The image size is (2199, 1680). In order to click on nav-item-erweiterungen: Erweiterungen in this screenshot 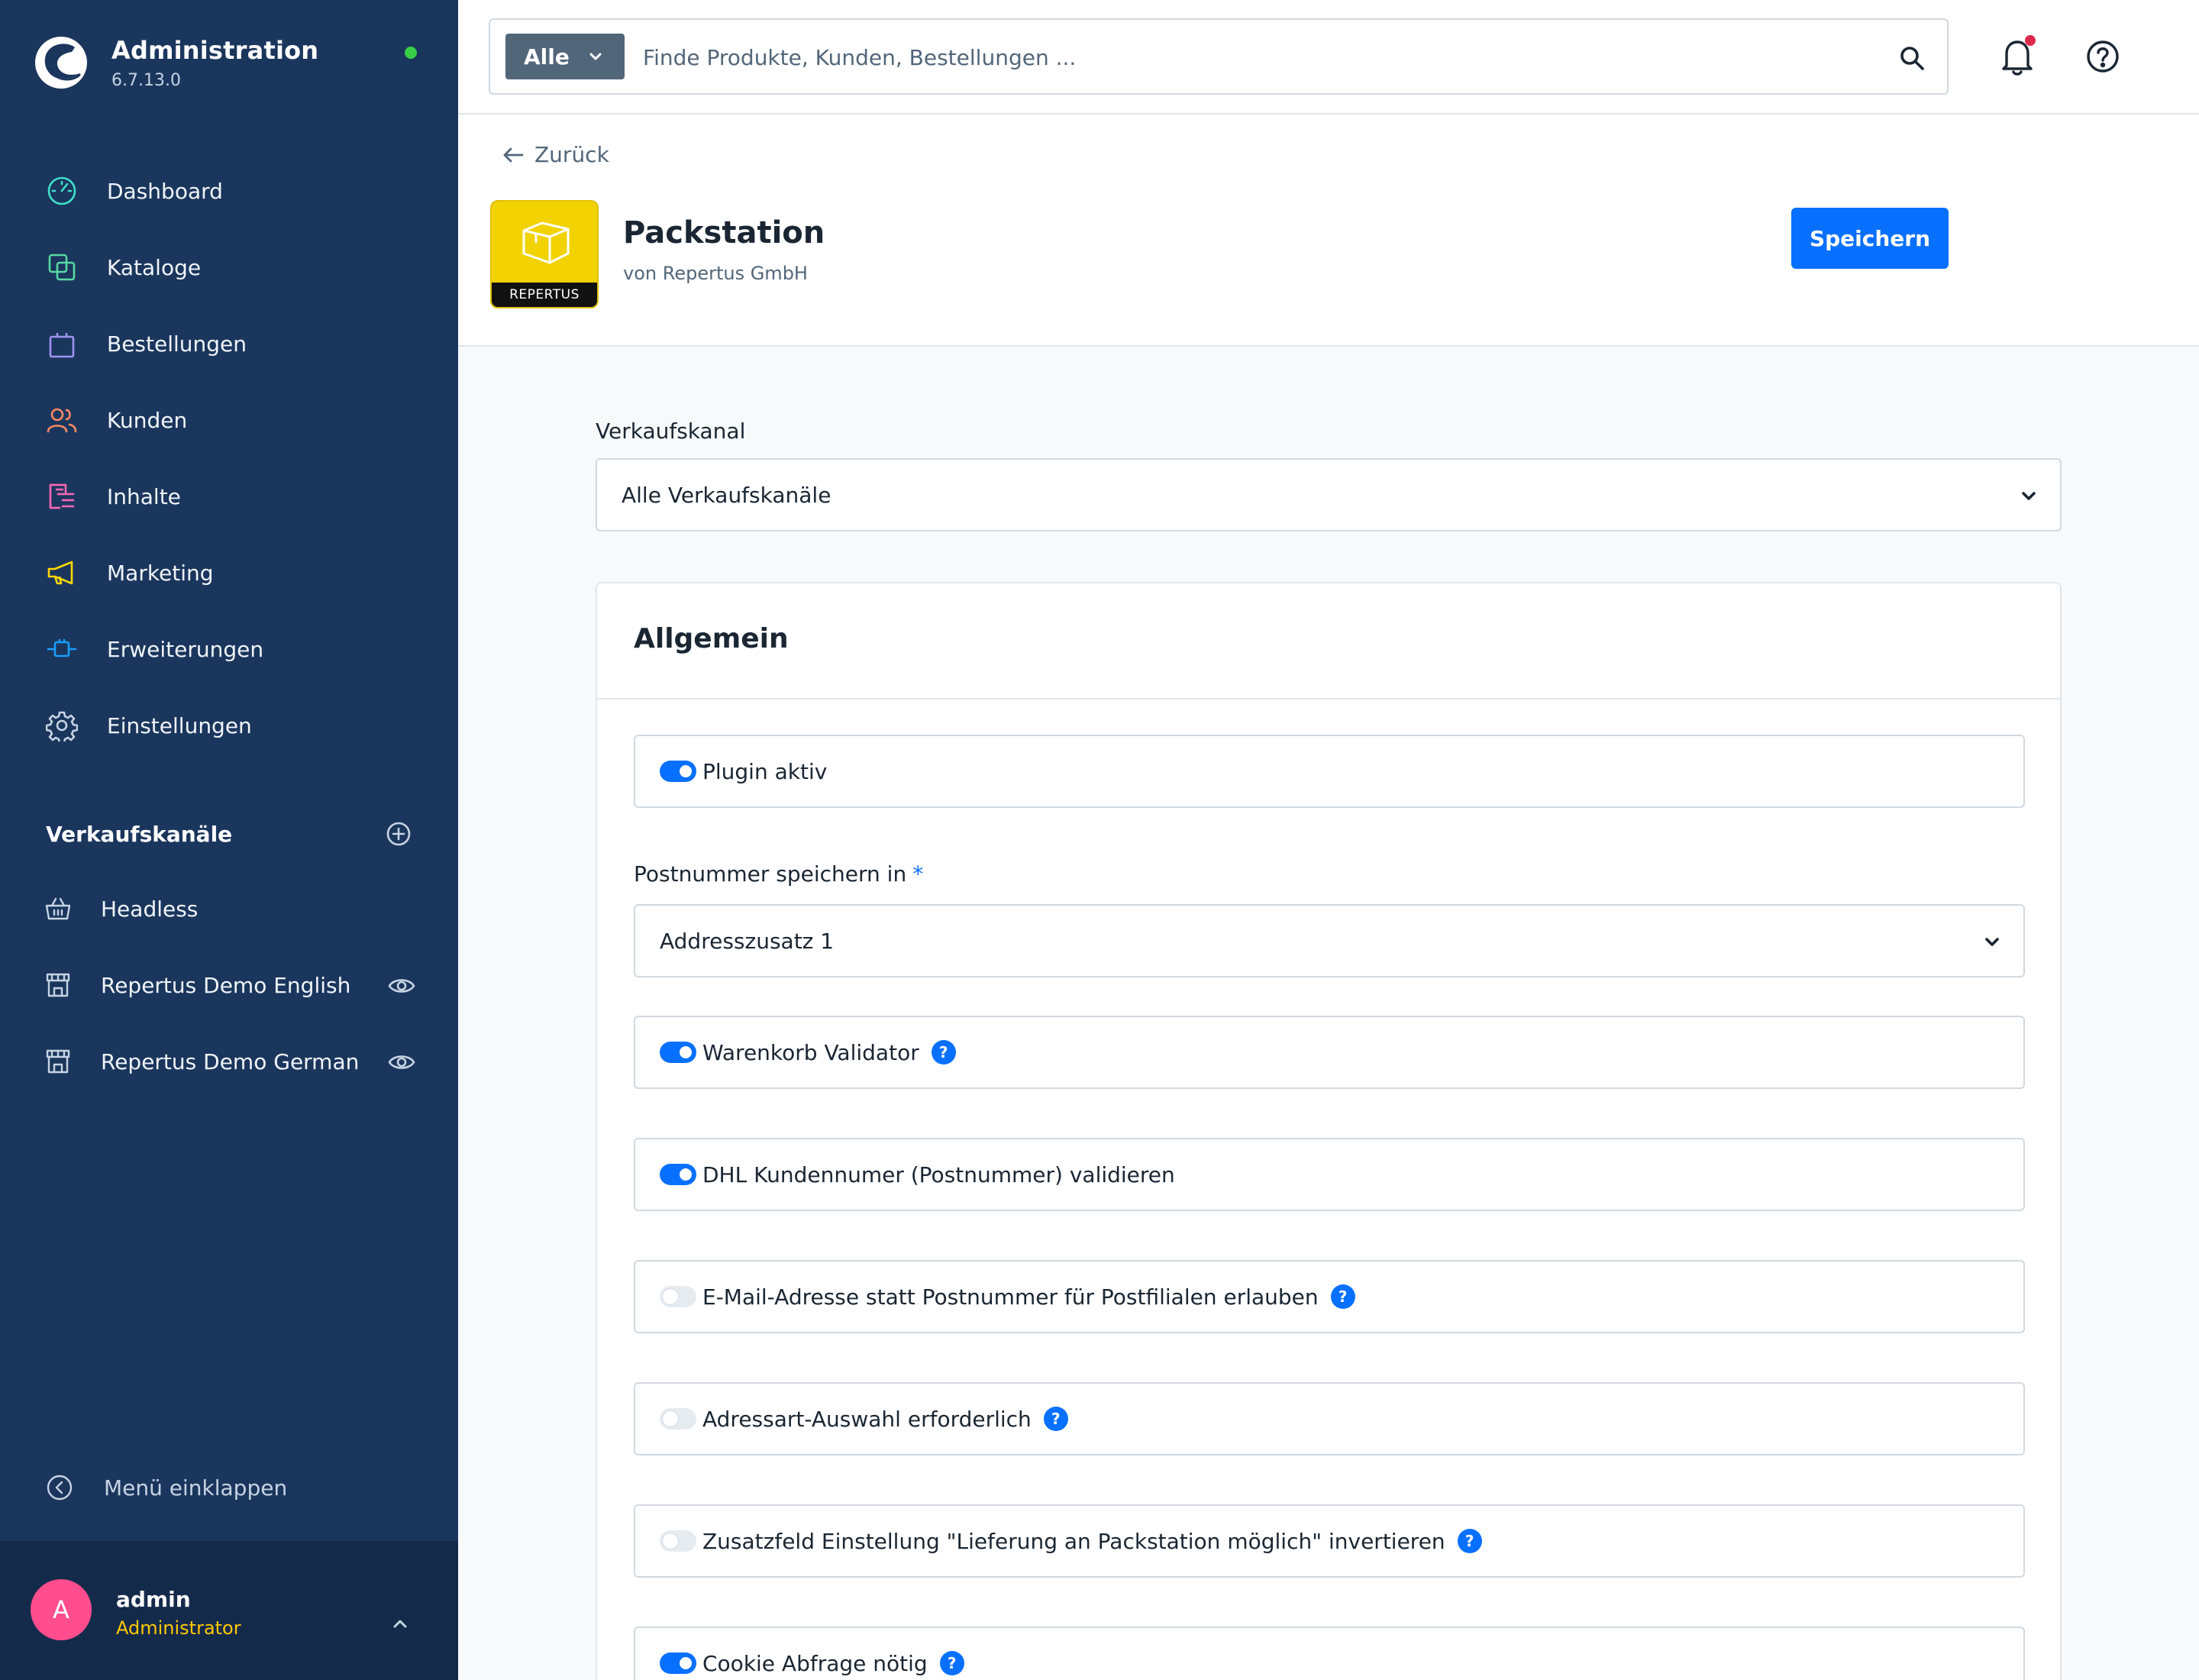, I will do `click(229, 649)`.